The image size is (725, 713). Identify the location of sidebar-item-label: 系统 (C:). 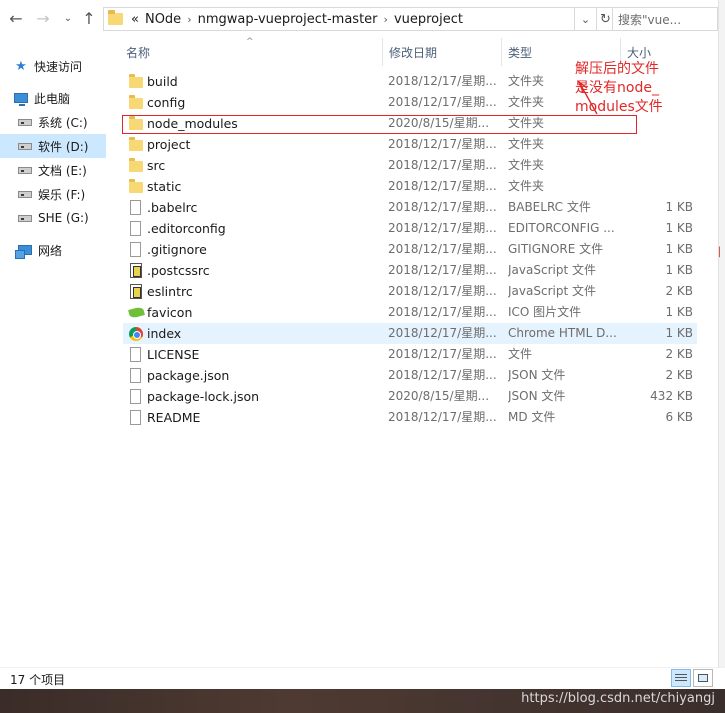
(63, 122).